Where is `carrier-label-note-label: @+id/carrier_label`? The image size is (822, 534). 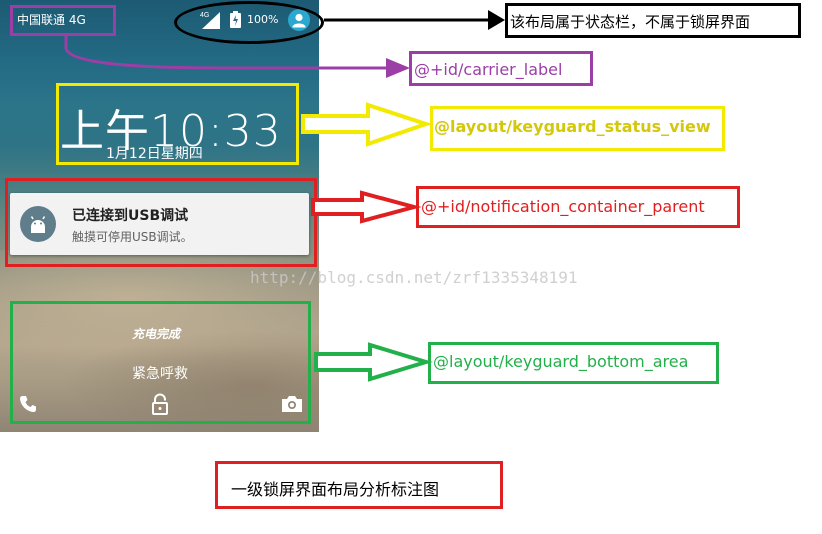 carrier-label-note-label: @+id/carrier_label is located at coordinates (488, 69).